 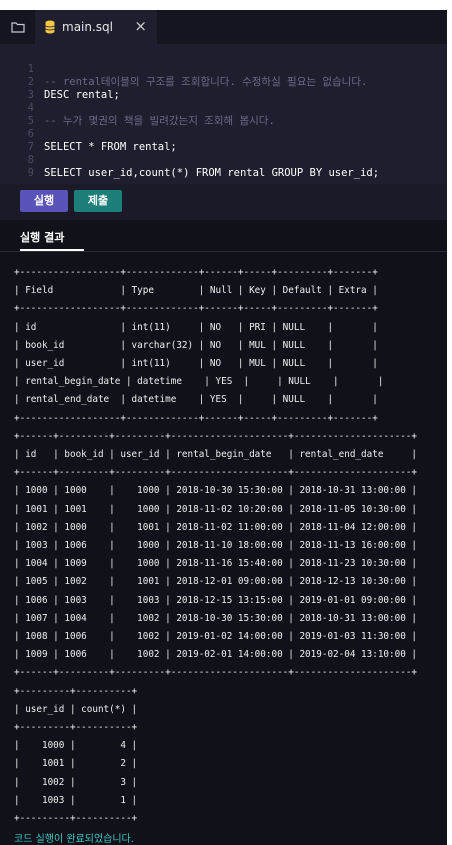 What do you see at coordinates (30, 173) in the screenshot?
I see `line-number: 9` at bounding box center [30, 173].